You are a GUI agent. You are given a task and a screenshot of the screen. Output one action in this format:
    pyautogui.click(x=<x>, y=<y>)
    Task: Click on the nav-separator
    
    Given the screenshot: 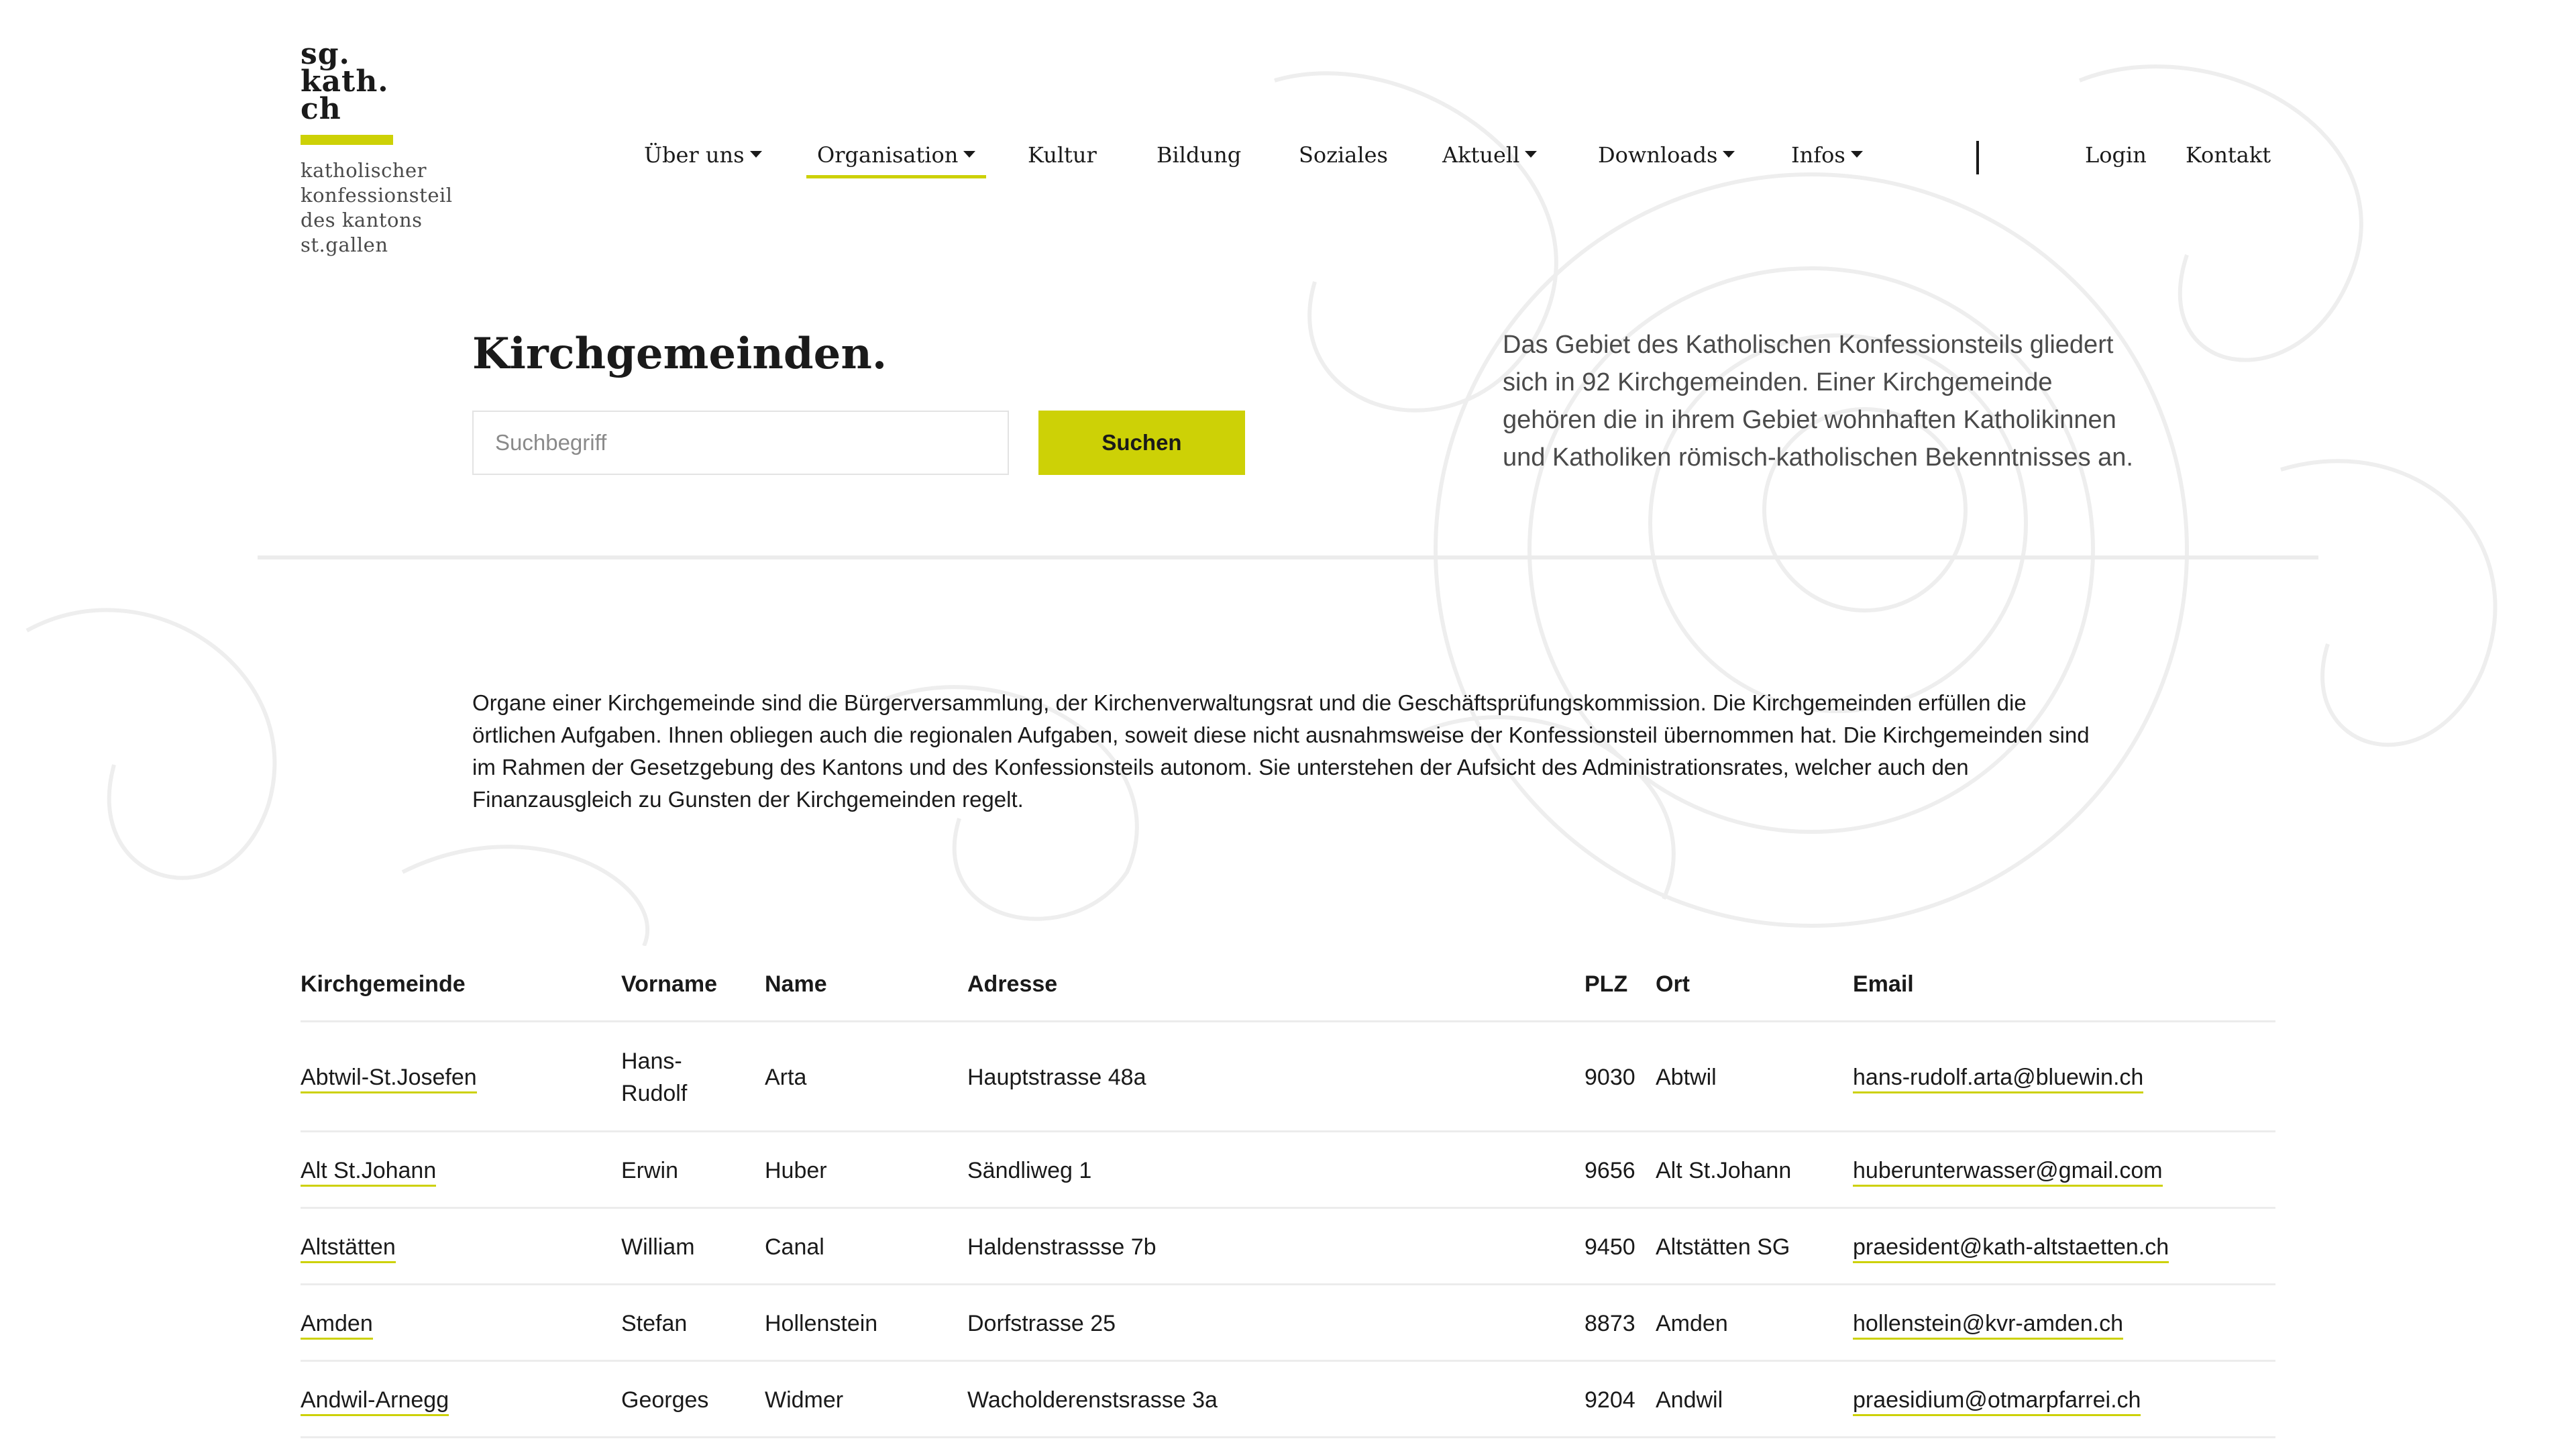 What is the action you would take?
    pyautogui.click(x=1977, y=157)
    